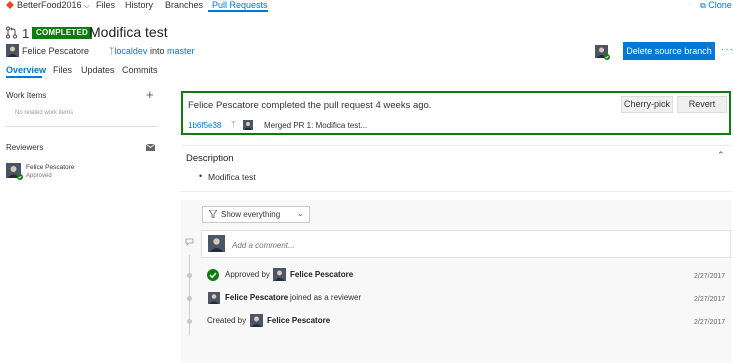 This screenshot has height=363, width=733. Describe the element at coordinates (469, 276) in the screenshot. I see `activity-event-approved: Approved by Felice Pescatore 2/27/2017` at that location.